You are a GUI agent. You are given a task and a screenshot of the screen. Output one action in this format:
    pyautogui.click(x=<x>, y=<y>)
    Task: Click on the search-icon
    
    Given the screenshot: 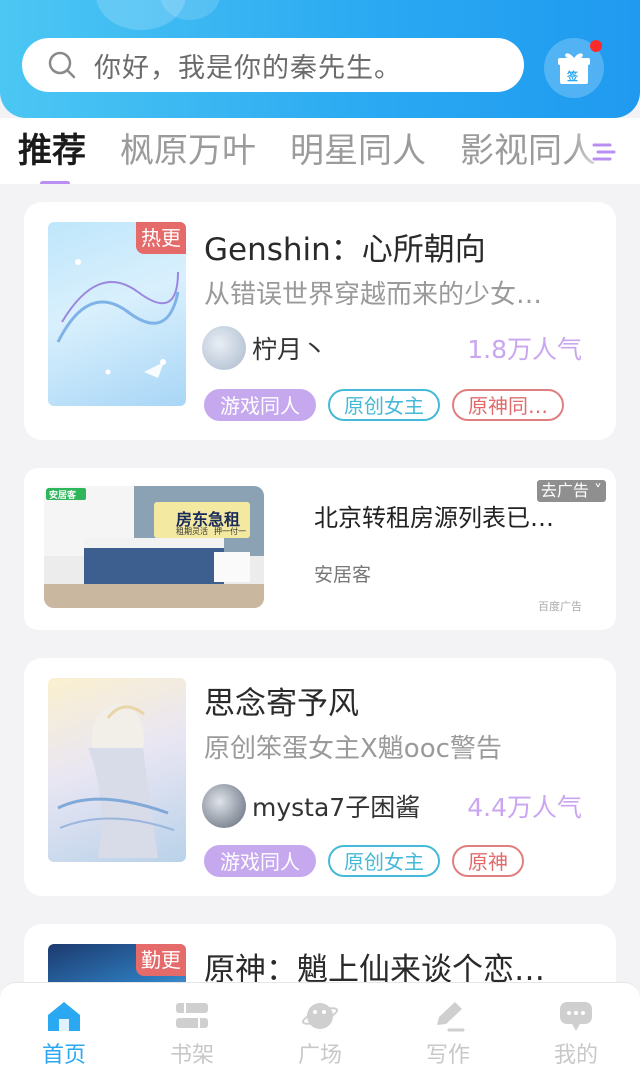 What is the action you would take?
    pyautogui.click(x=62, y=65)
    